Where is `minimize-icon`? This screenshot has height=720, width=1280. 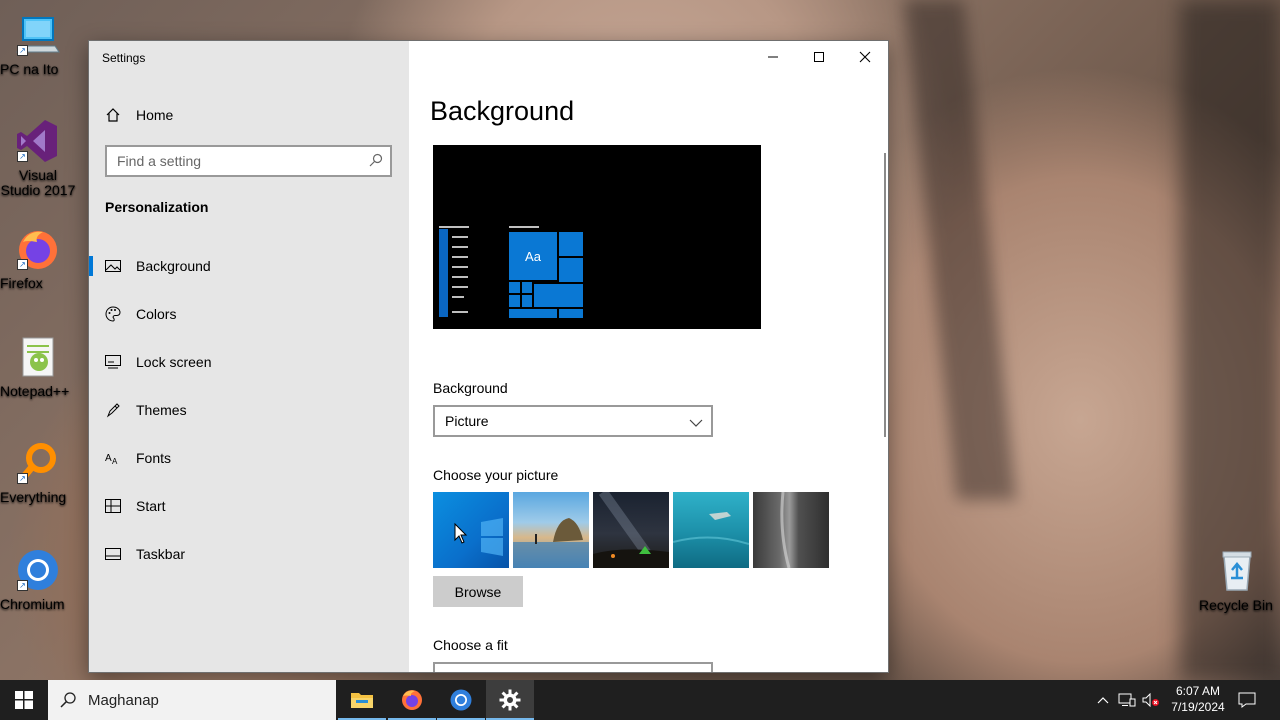
minimize-icon is located at coordinates (773, 57).